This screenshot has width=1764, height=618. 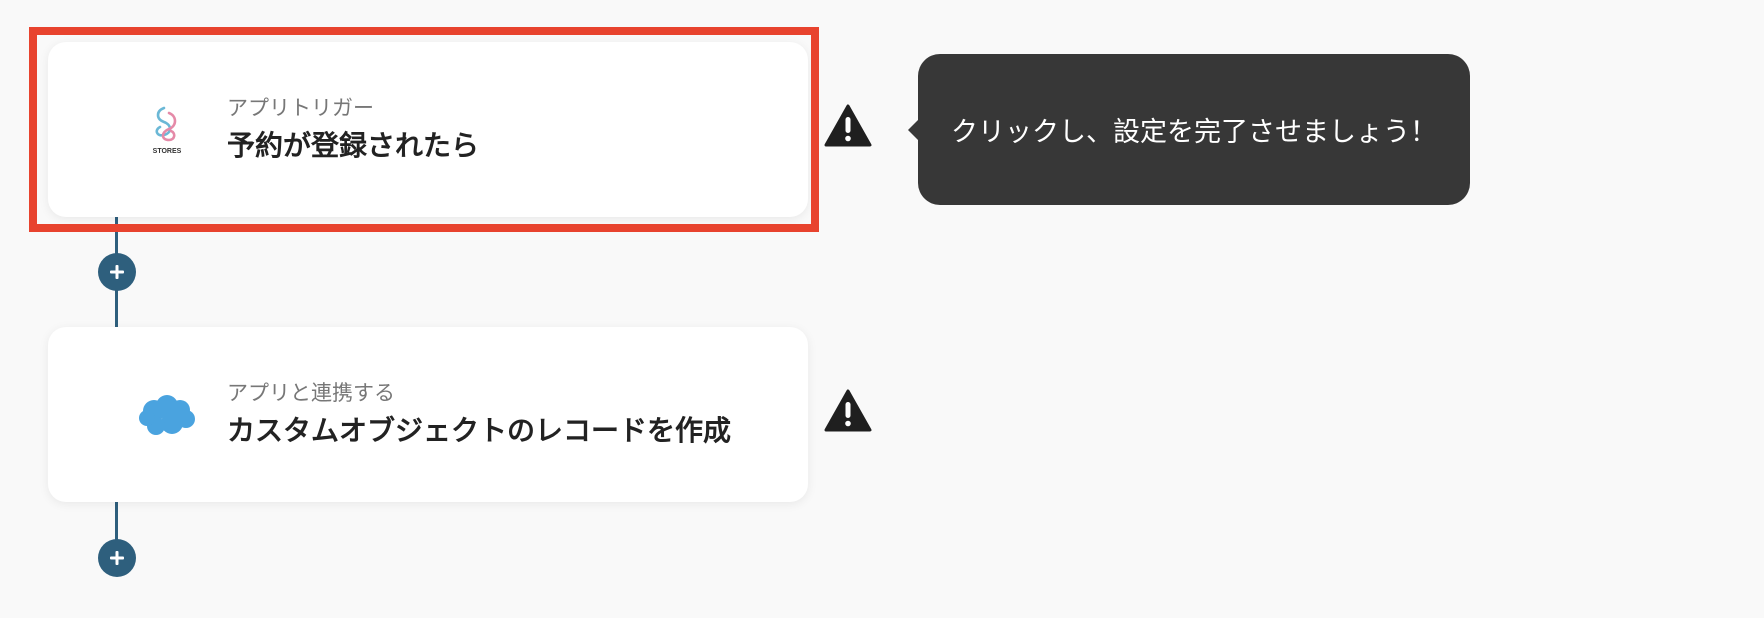 I want to click on step-card-trigger: STORES アプリトリガー 予約が登録されたら, so click(x=428, y=129).